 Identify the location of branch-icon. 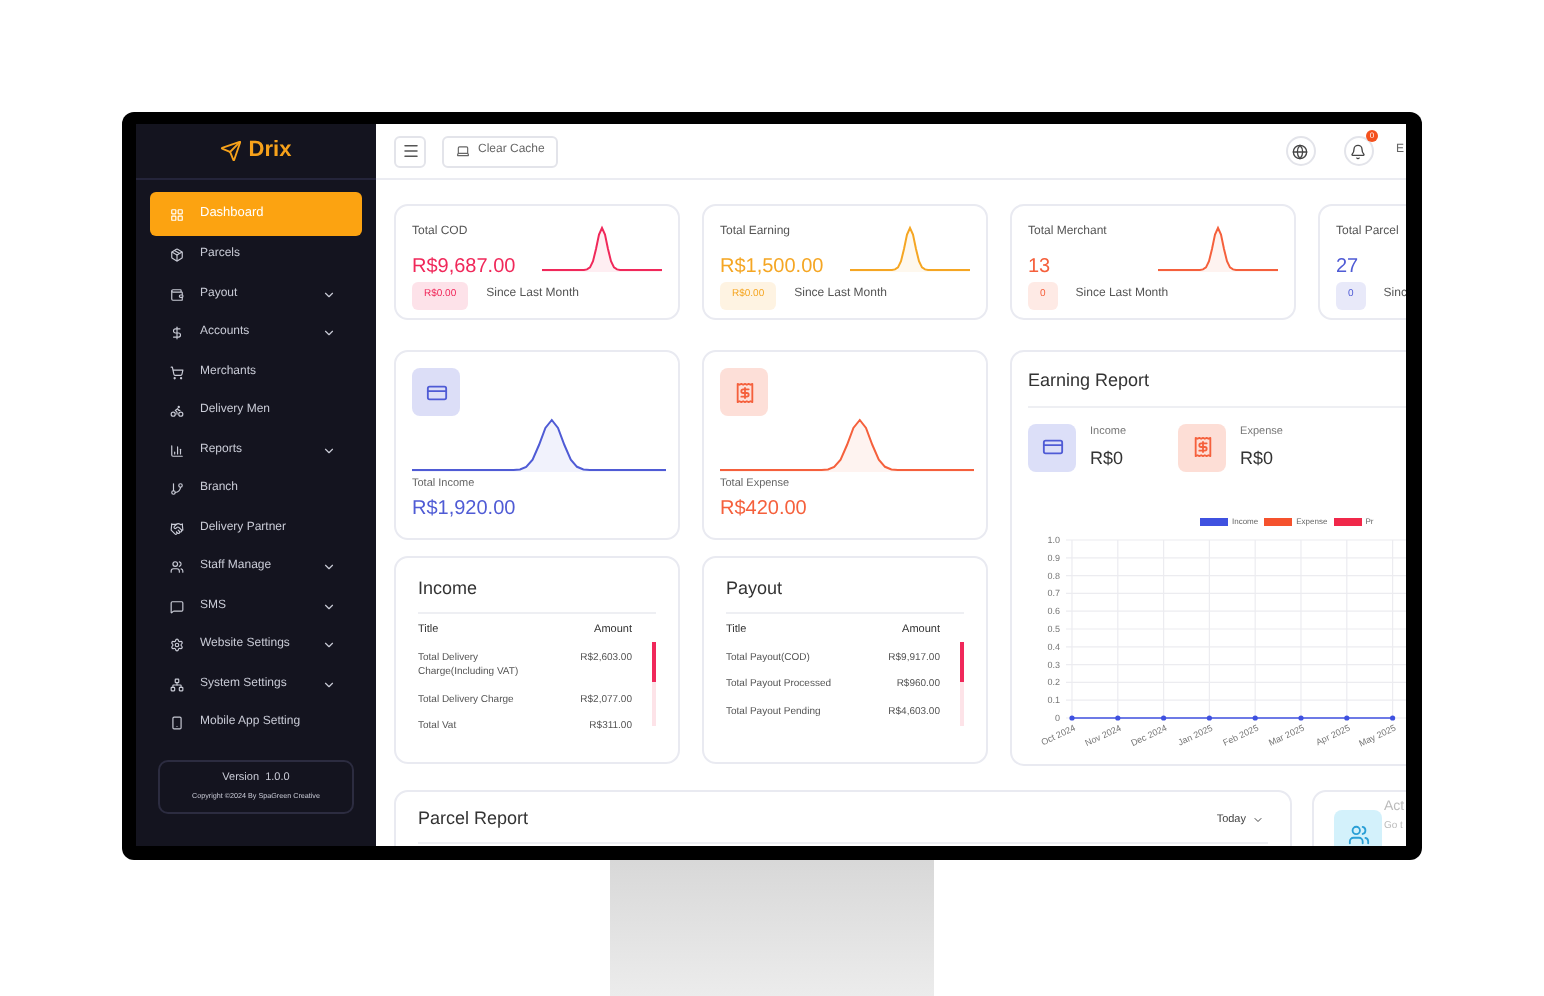
(177, 489).